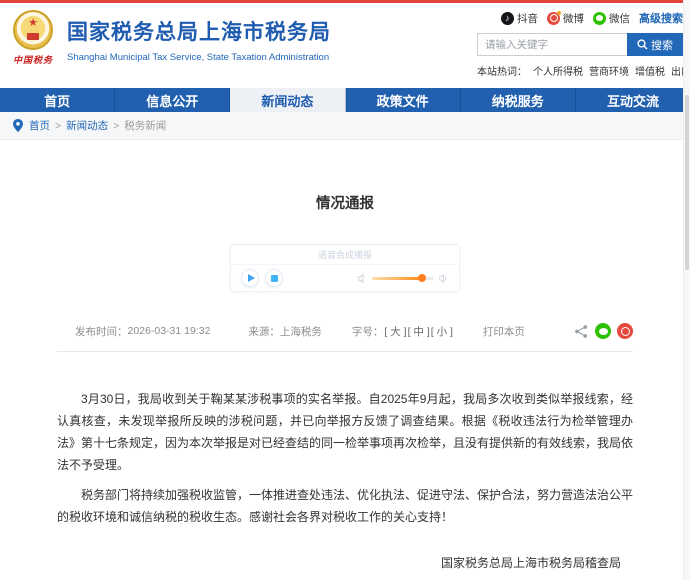  I want to click on share-group, so click(603, 331).